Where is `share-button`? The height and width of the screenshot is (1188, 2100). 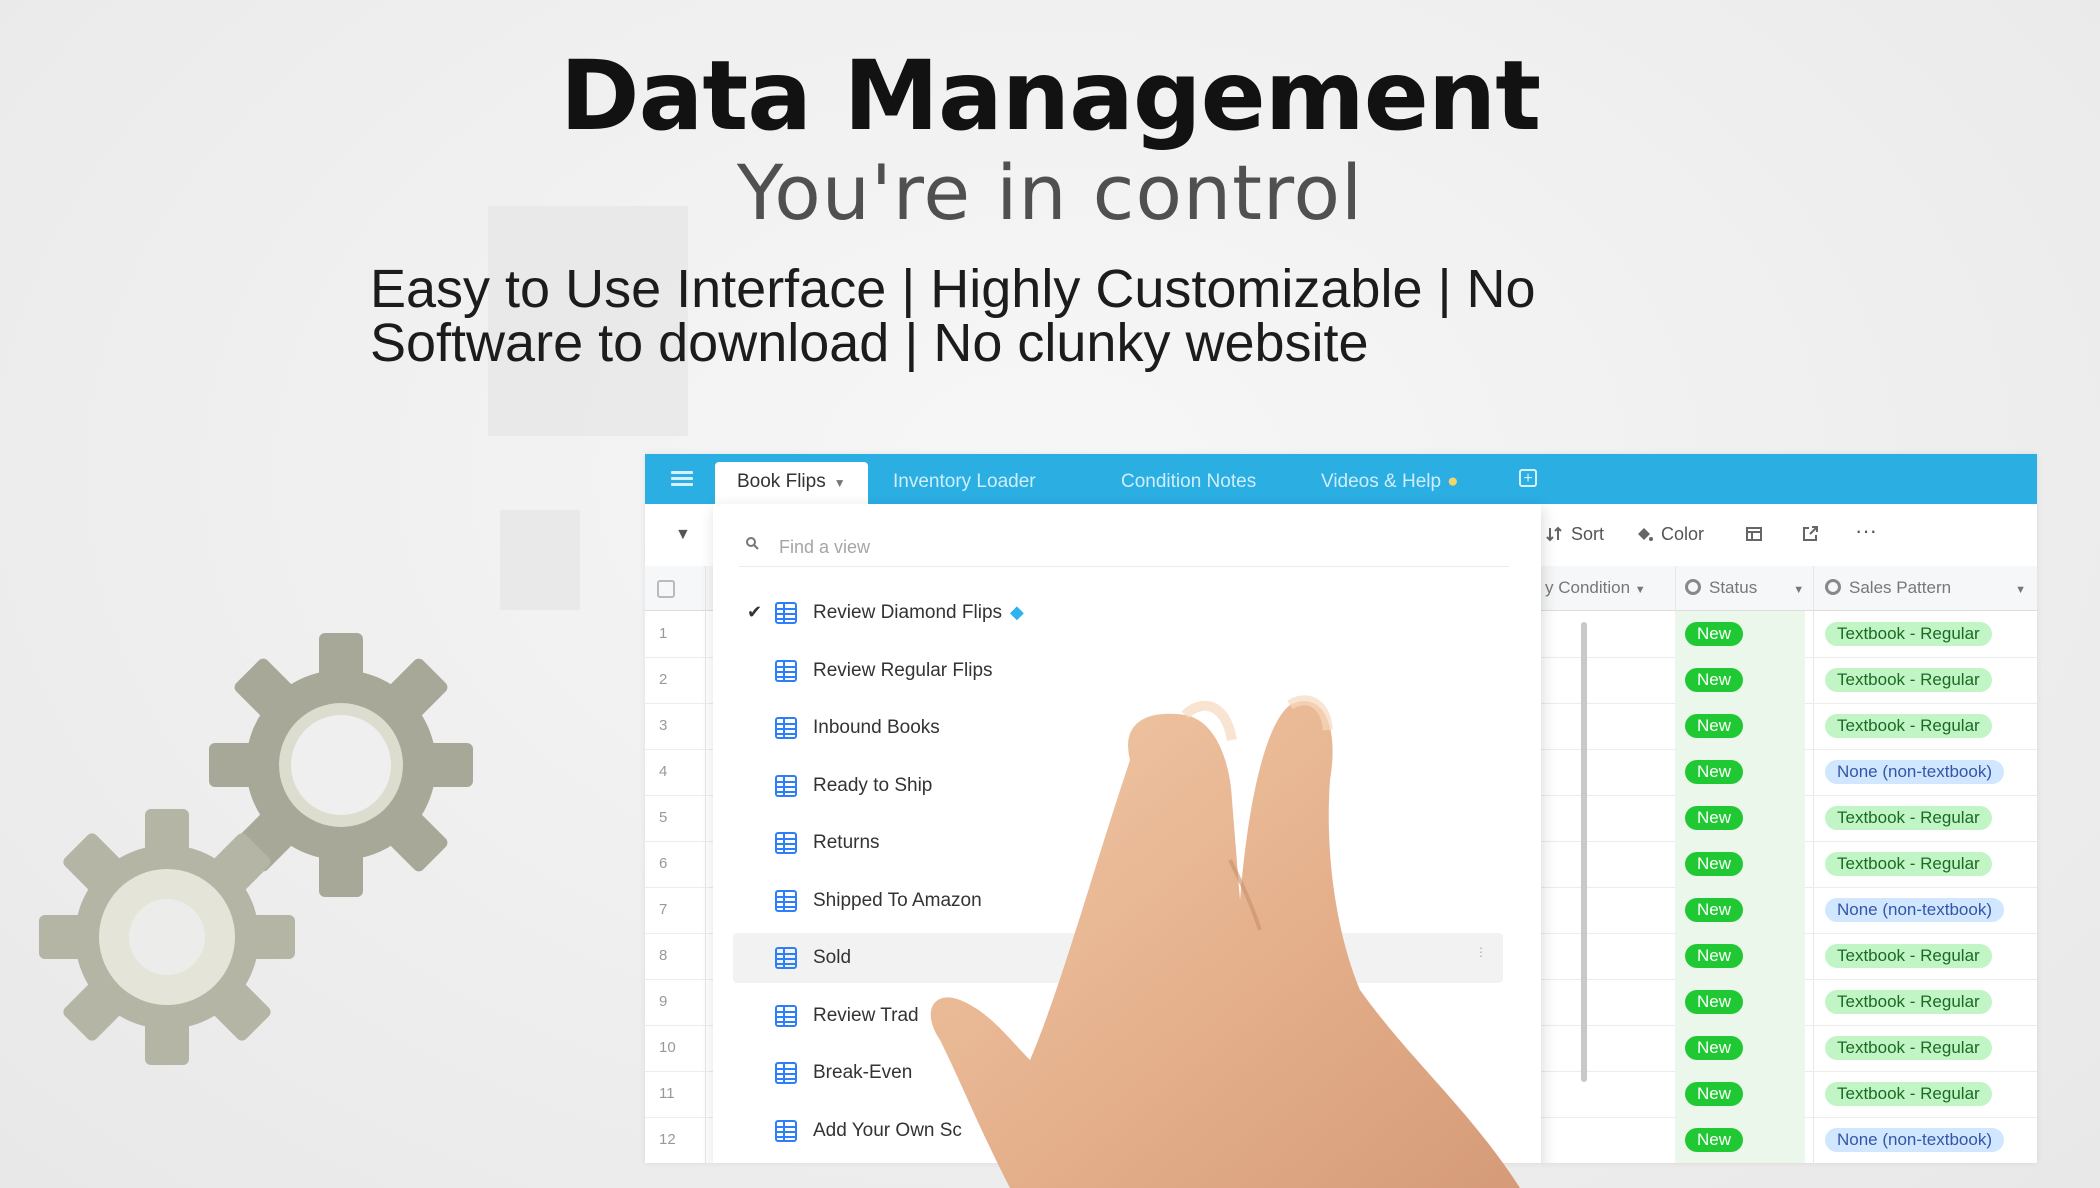 share-button is located at coordinates (1814, 534).